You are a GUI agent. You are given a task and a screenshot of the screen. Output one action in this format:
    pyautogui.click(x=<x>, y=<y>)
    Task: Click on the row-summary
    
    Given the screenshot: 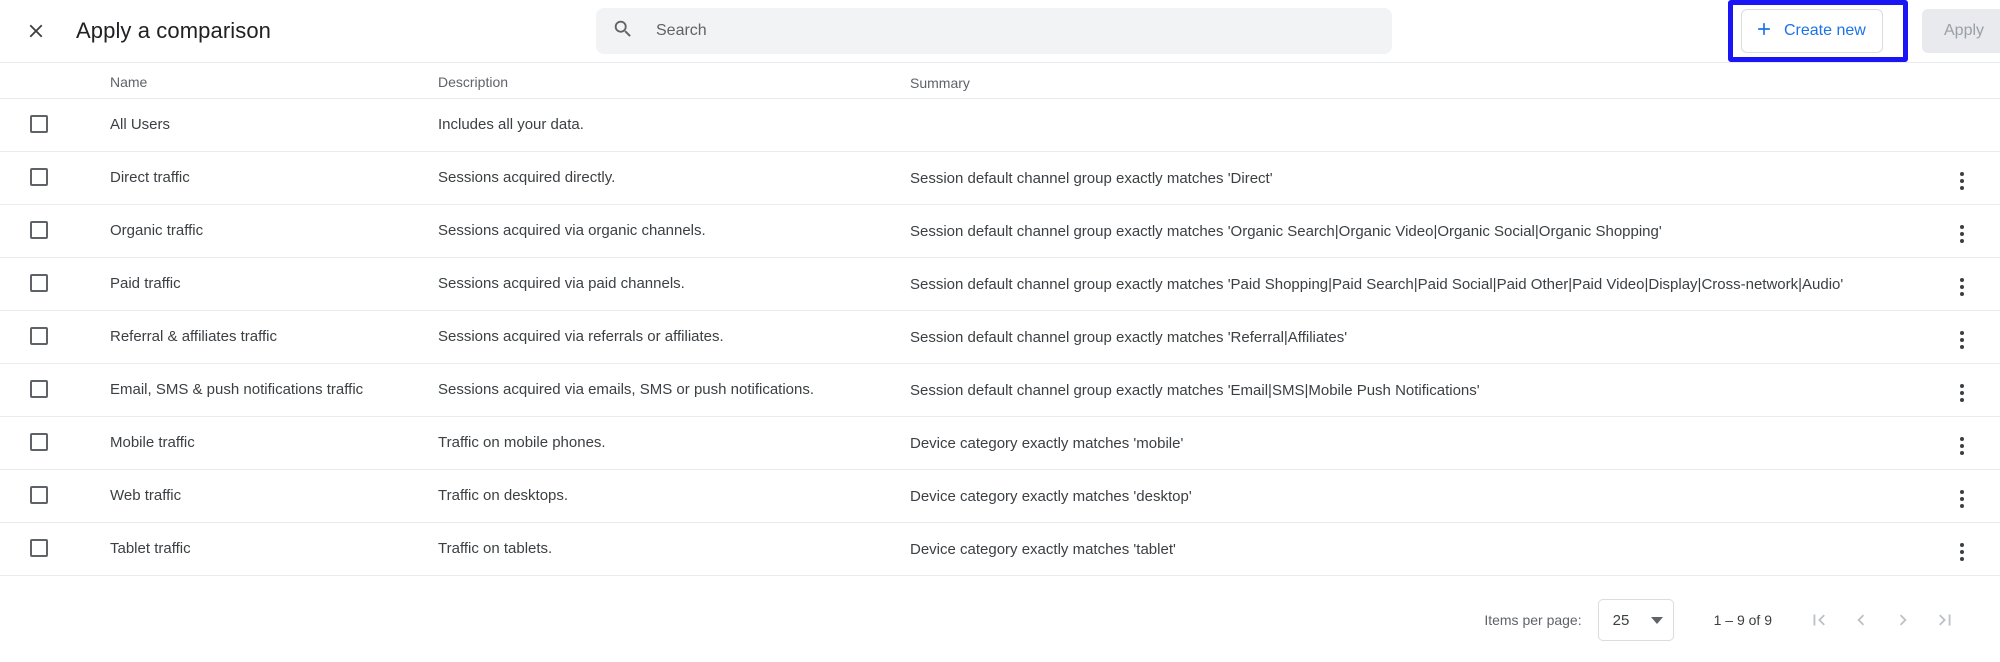 What is the action you would take?
    pyautogui.click(x=1455, y=106)
    